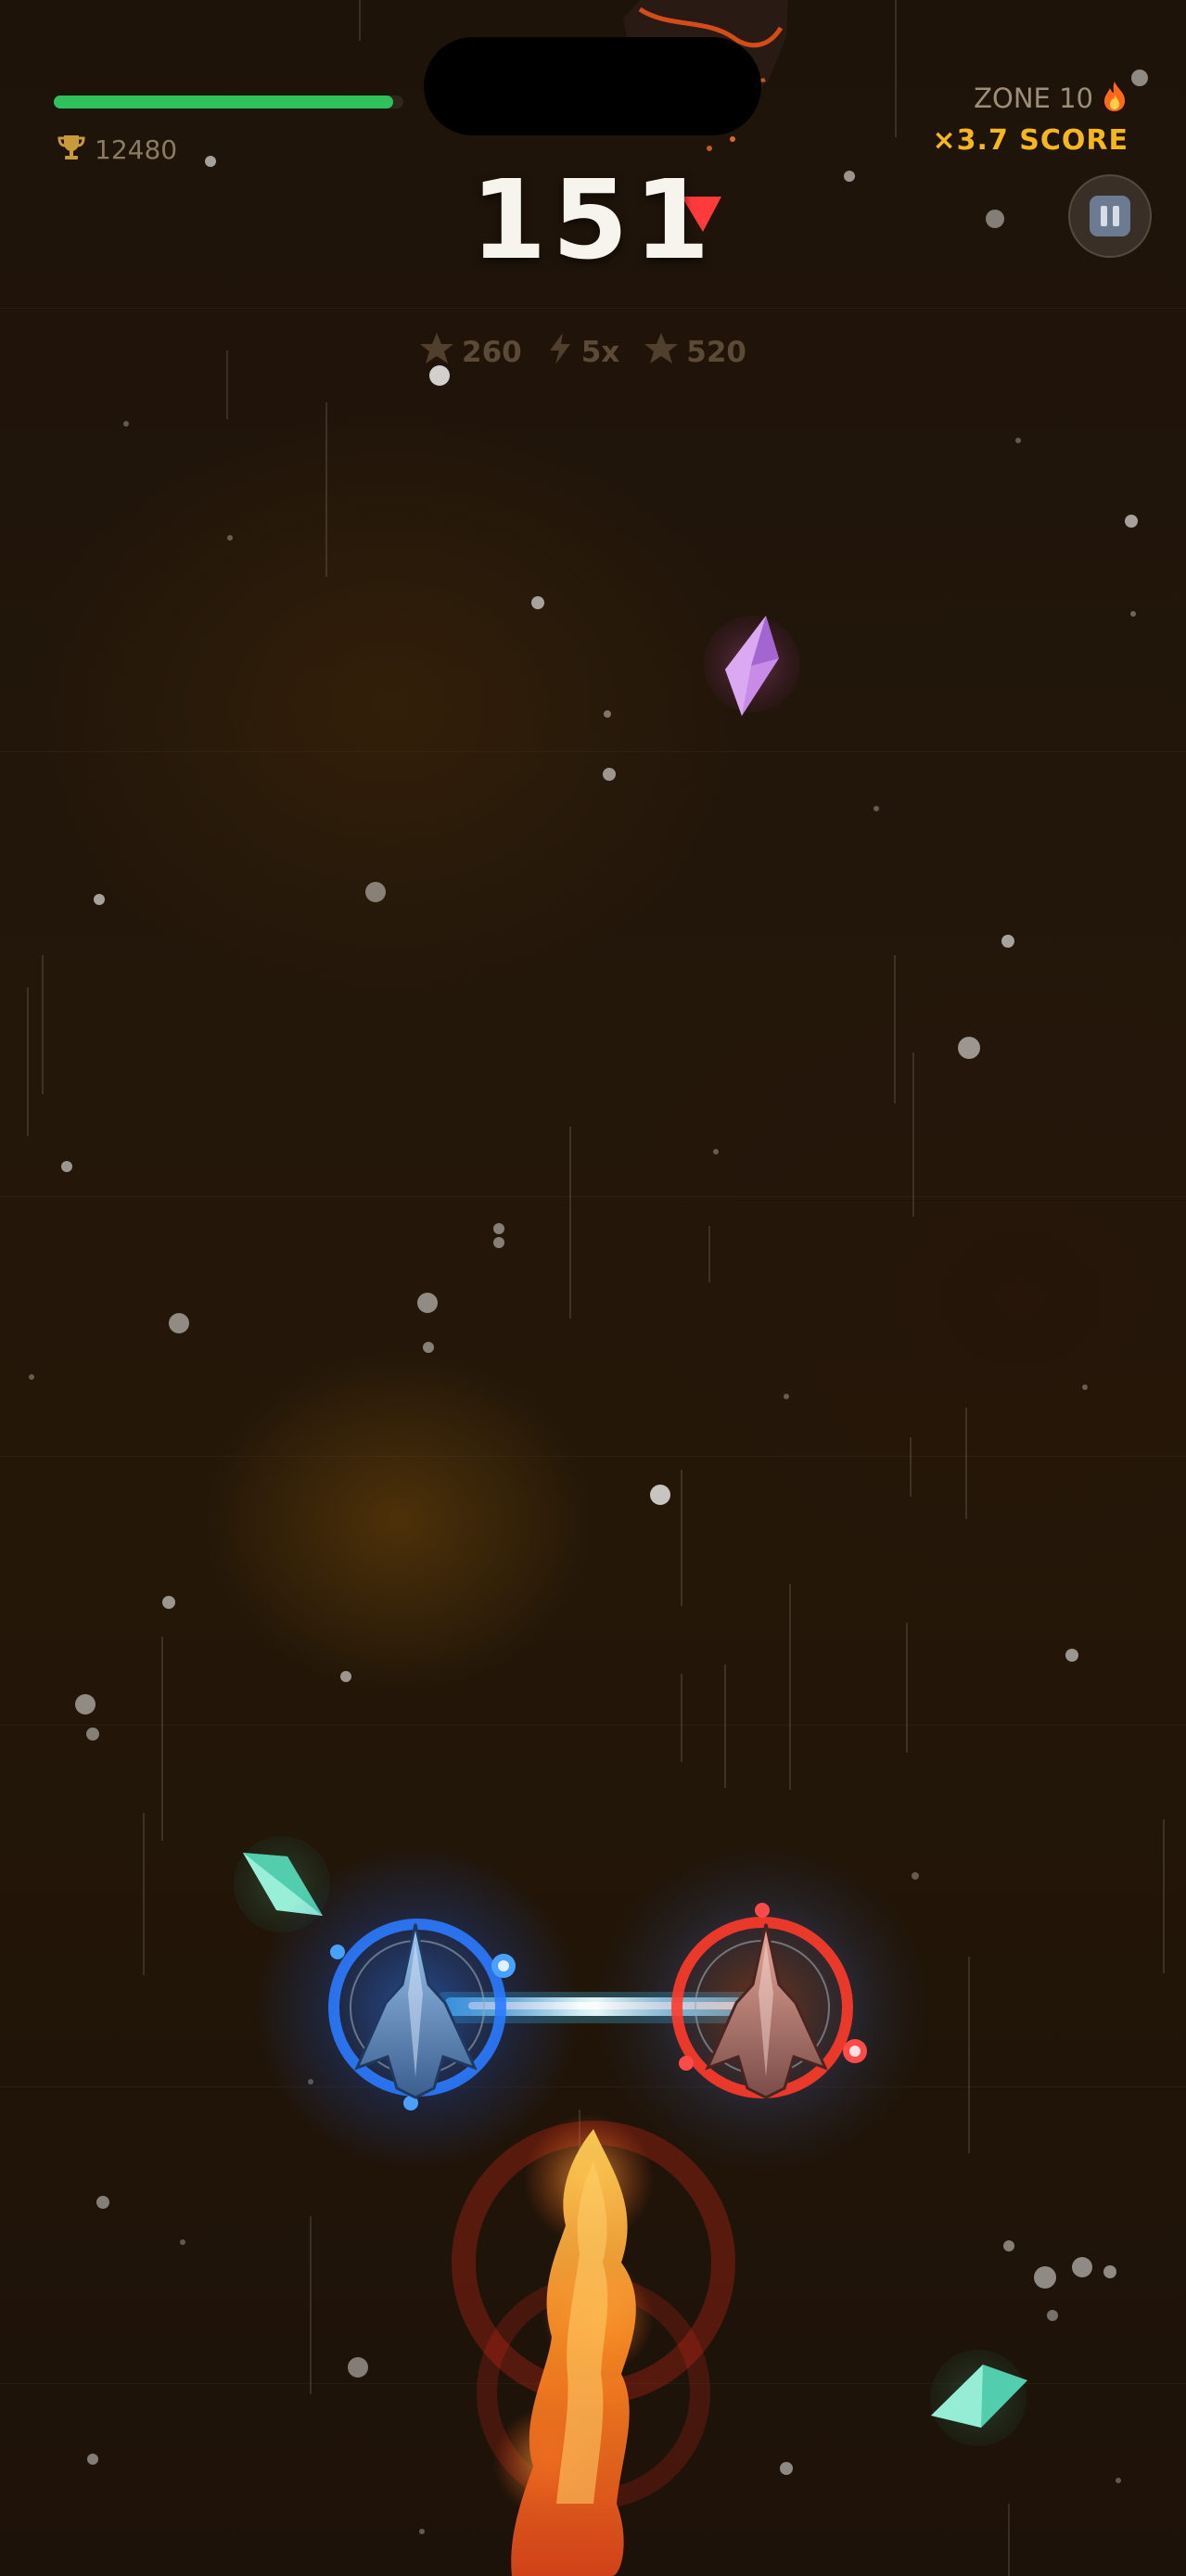 The height and width of the screenshot is (2576, 1186). Describe the element at coordinates (1115, 98) in the screenshot. I see `flame-icon` at that location.